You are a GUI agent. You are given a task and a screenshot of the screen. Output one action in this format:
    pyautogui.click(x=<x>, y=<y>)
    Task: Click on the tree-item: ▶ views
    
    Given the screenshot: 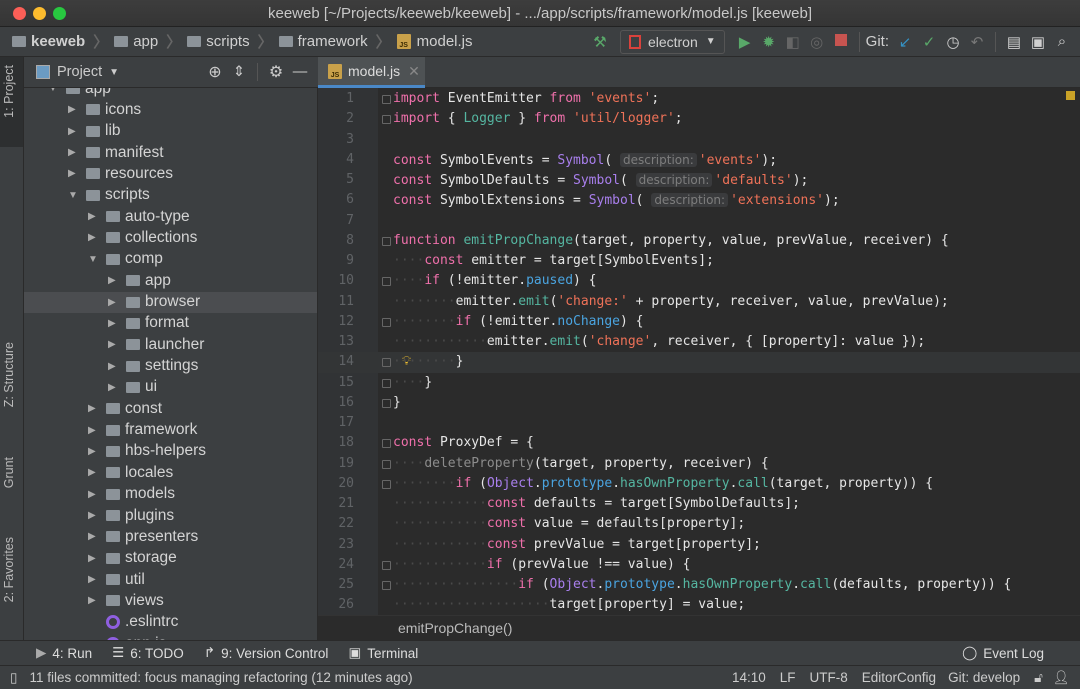 What is the action you would take?
    pyautogui.click(x=170, y=600)
    